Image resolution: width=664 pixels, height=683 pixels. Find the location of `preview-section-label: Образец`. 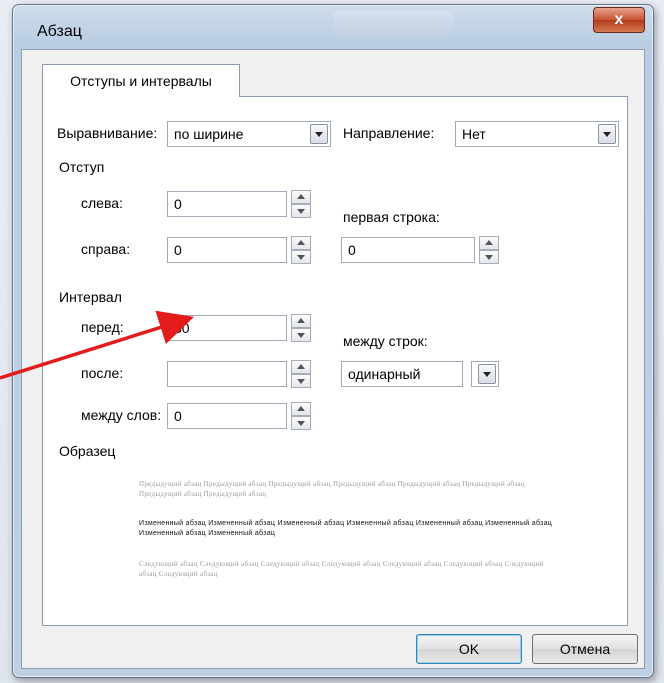

preview-section-label: Образец is located at coordinates (91, 451).